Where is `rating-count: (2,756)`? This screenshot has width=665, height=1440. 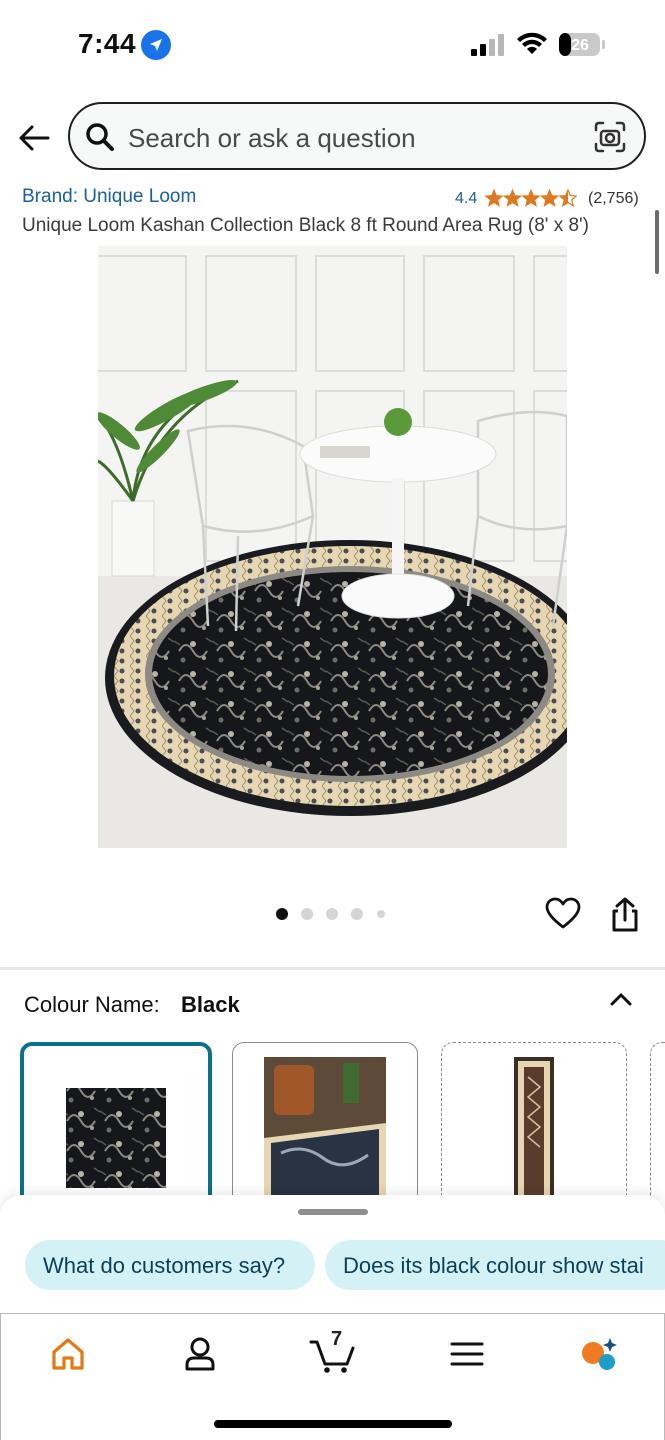 rating-count: (2,756) is located at coordinates (613, 199).